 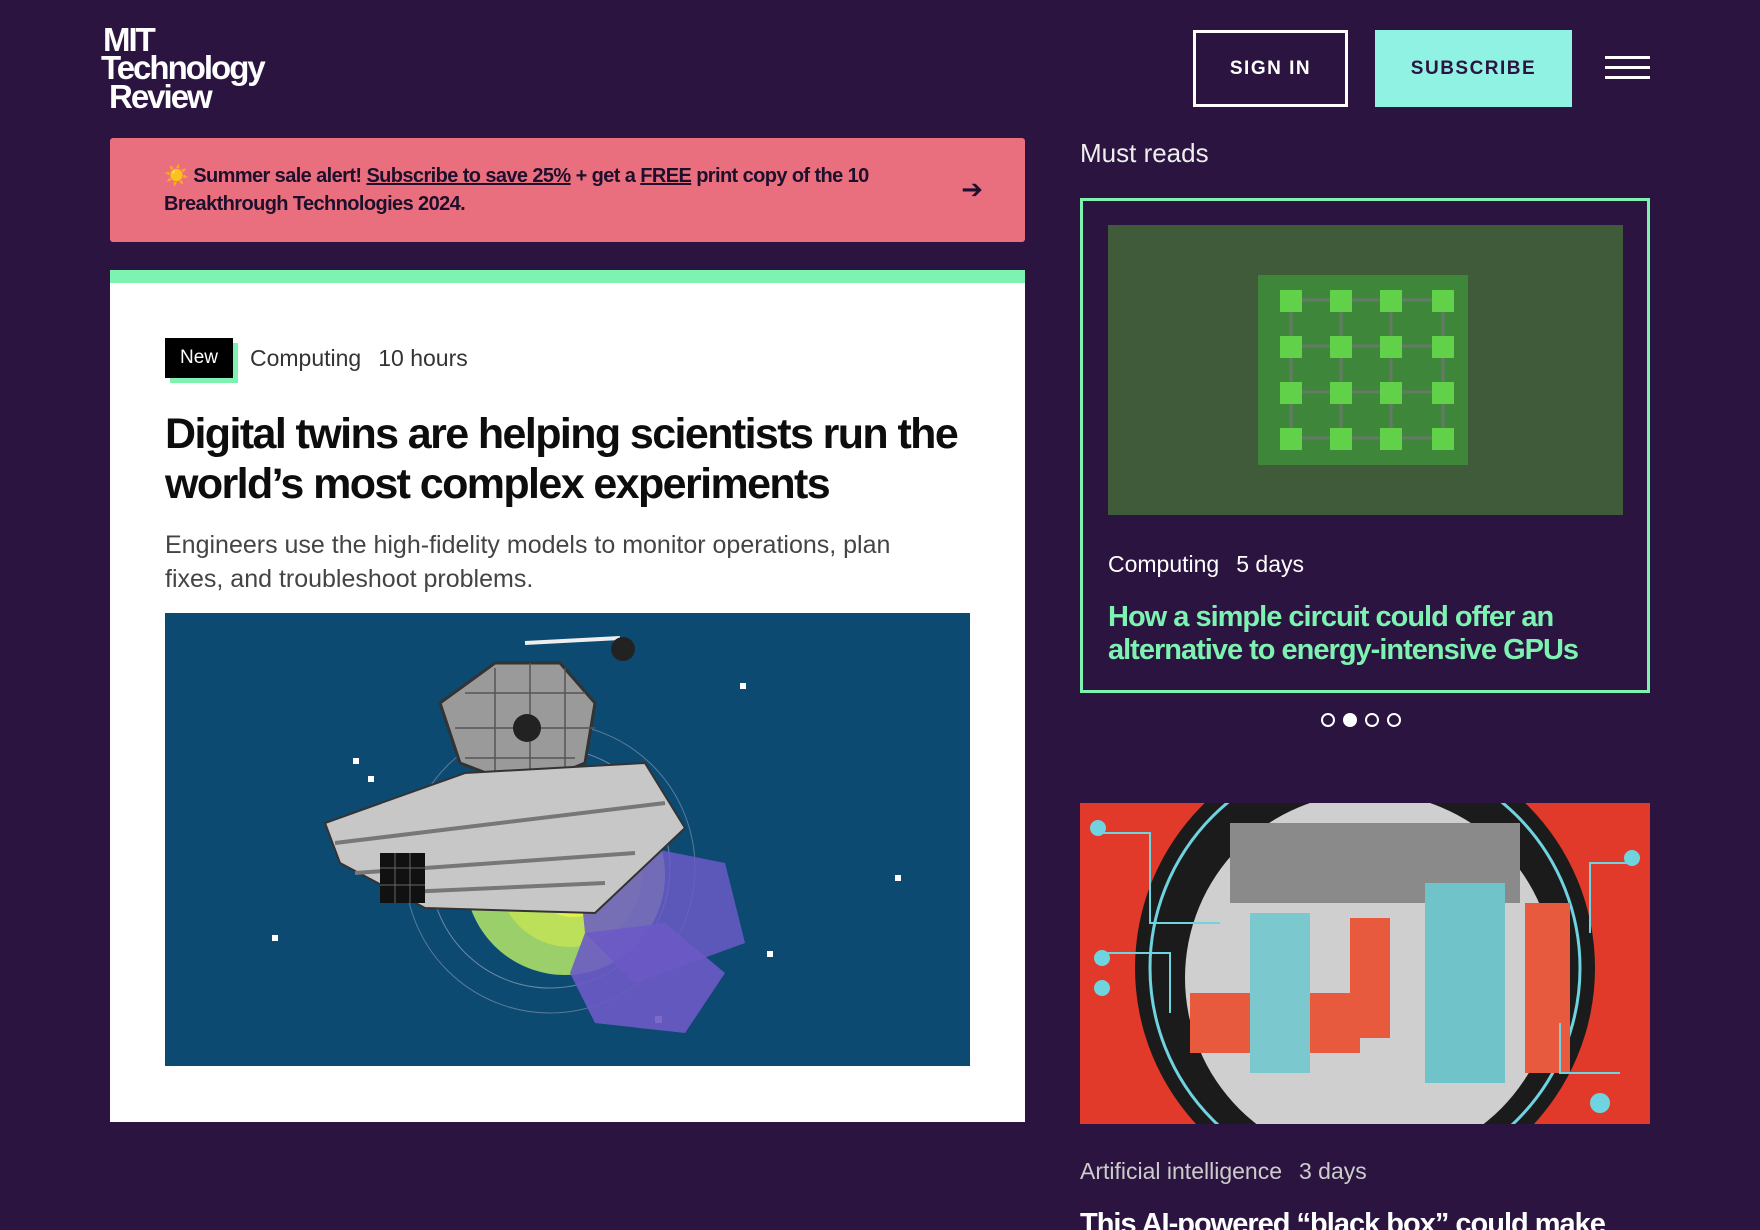 What do you see at coordinates (176, 176) in the screenshot?
I see `sun-emoji: ☀️` at bounding box center [176, 176].